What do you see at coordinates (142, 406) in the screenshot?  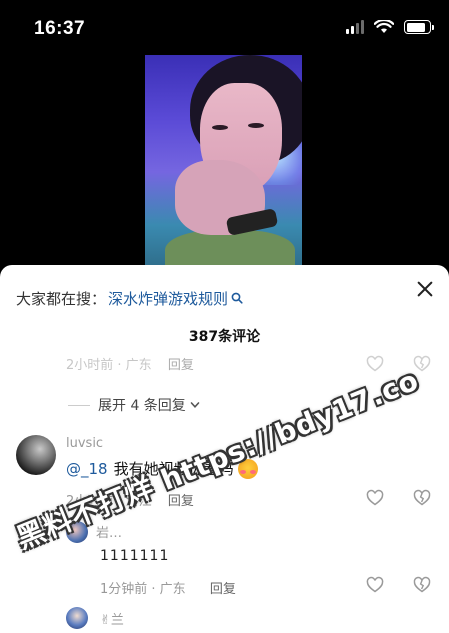 I see `expand-replies-label: 展开 4 条回复` at bounding box center [142, 406].